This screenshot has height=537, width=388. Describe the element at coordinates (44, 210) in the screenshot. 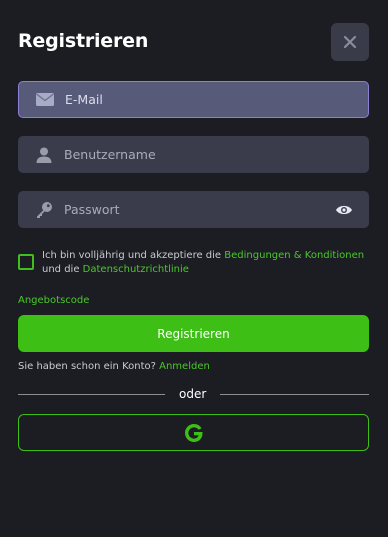

I see `key-icon` at that location.